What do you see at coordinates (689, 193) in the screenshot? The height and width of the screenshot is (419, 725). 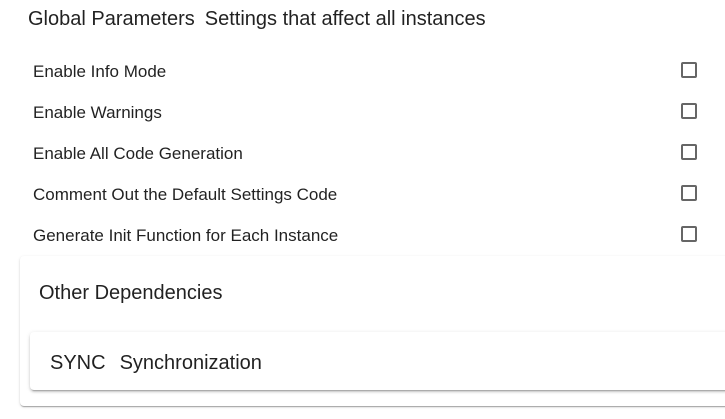 I see `comment-out-default-settings-checkbox` at bounding box center [689, 193].